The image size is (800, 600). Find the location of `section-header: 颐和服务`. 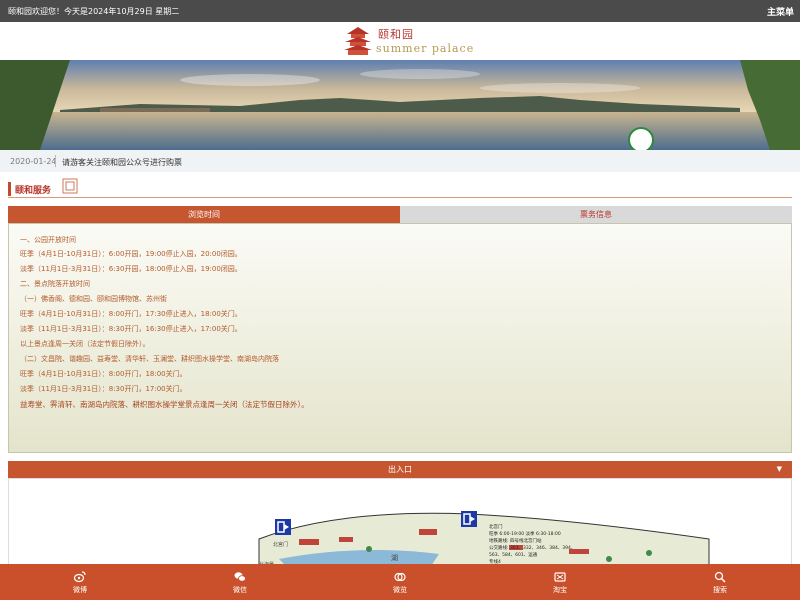

section-header: 颐和服务 is located at coordinates (400, 188).